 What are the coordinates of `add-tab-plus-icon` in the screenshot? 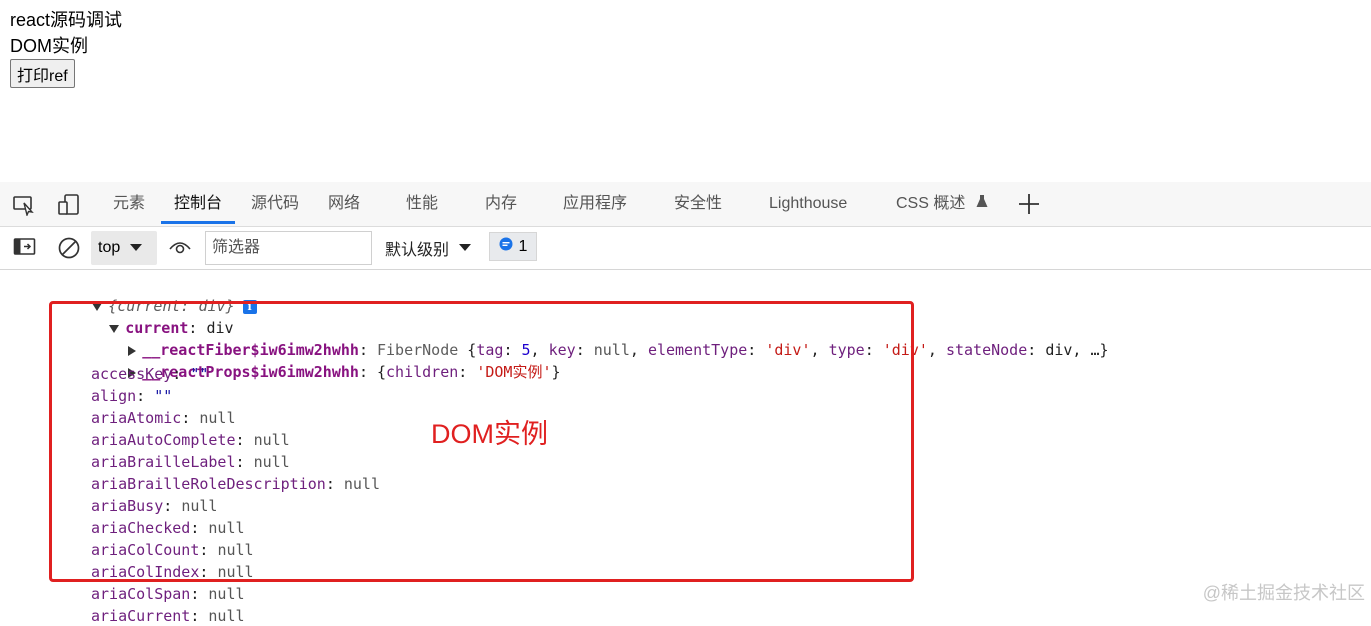 It's located at (1029, 204).